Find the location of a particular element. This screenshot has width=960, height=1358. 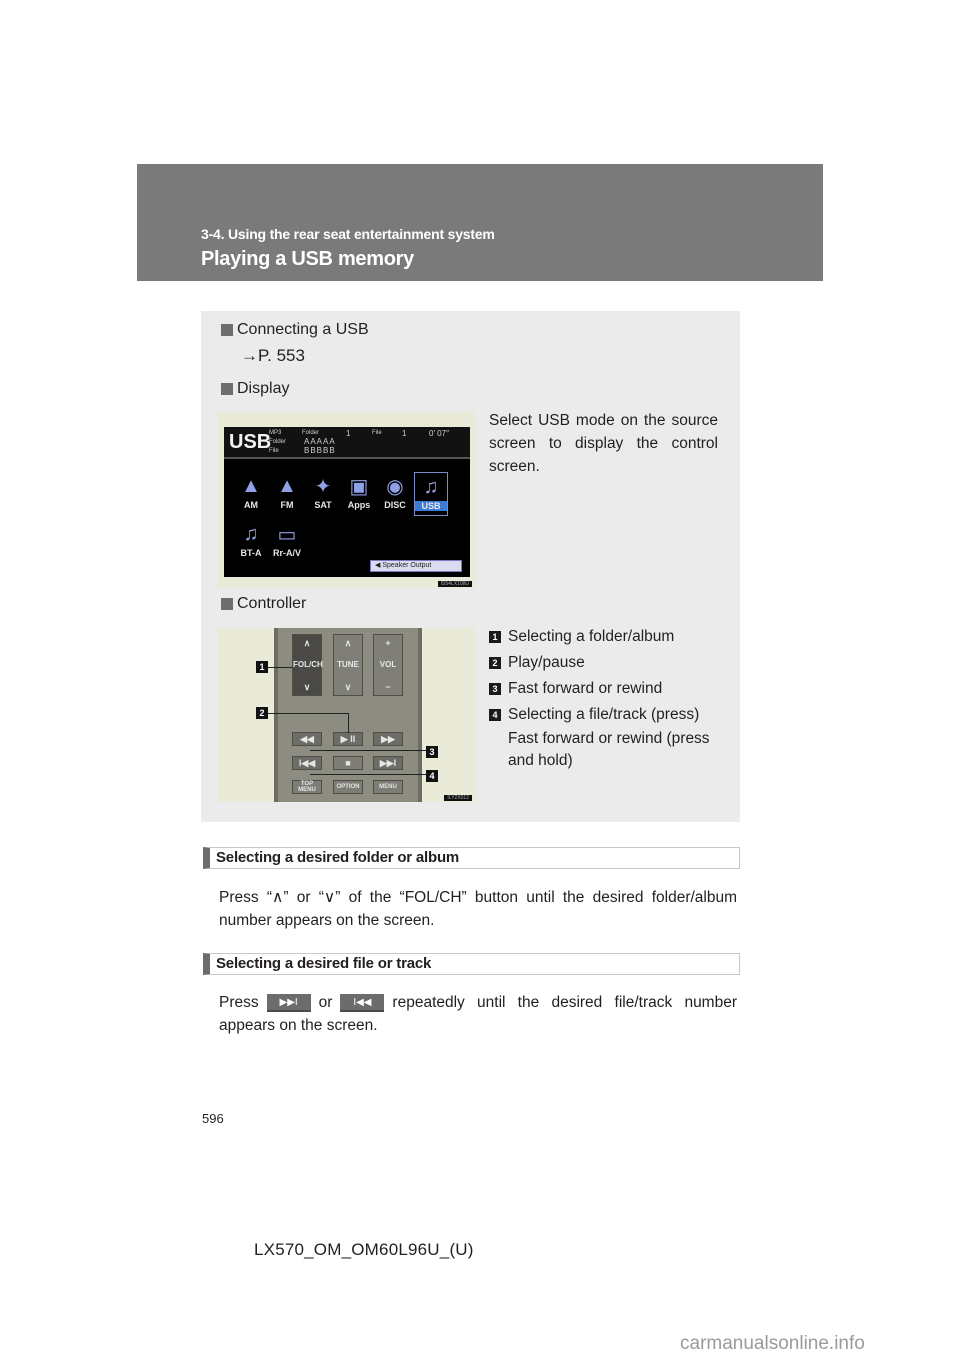

legend-text: Selecting a folder/album is located at coordinates (591, 636).